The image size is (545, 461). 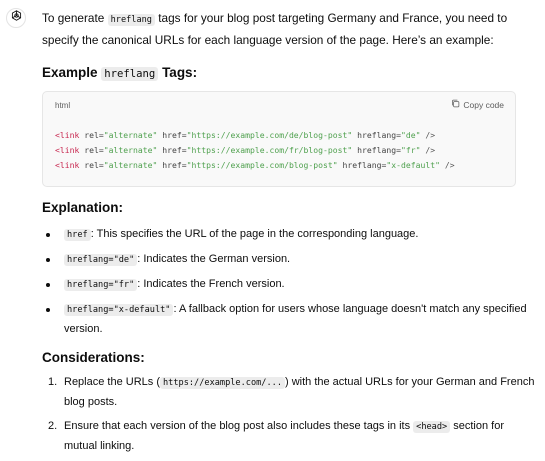 I want to click on inline-code: hreflang="de", so click(x=101, y=260).